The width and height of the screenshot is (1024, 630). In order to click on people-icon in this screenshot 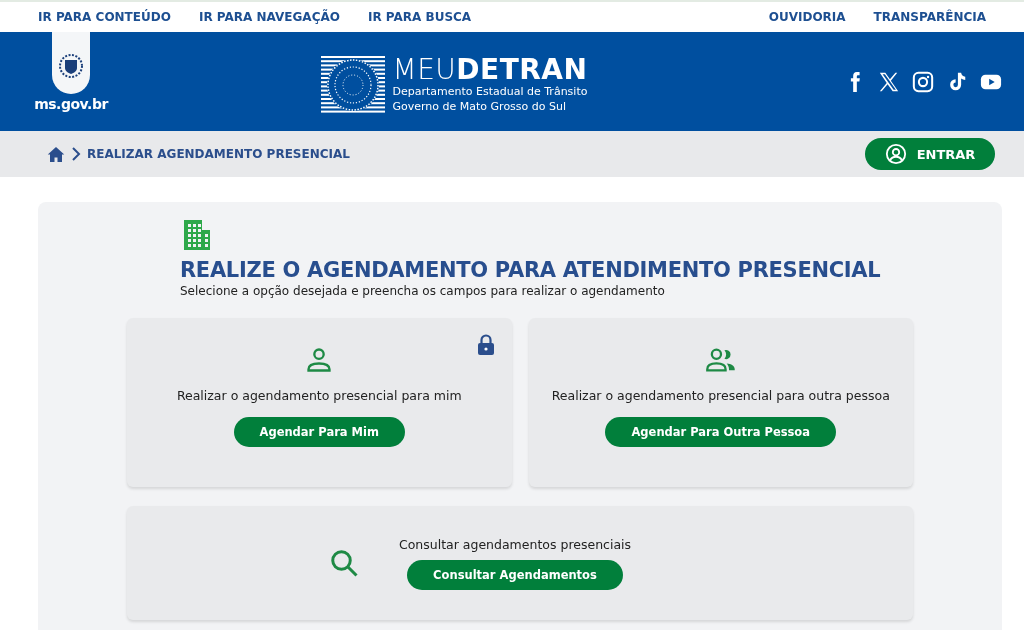, I will do `click(720, 360)`.